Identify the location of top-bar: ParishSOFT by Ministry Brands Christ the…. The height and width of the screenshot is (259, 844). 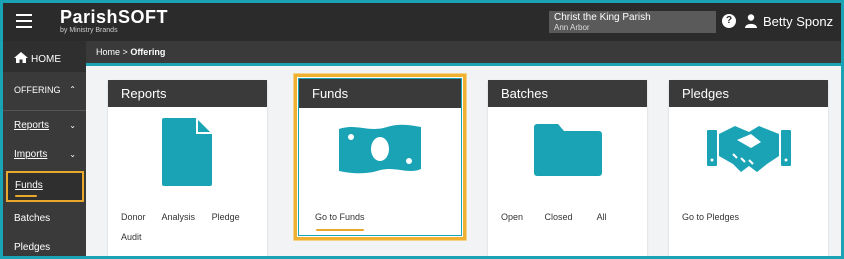
(422, 22).